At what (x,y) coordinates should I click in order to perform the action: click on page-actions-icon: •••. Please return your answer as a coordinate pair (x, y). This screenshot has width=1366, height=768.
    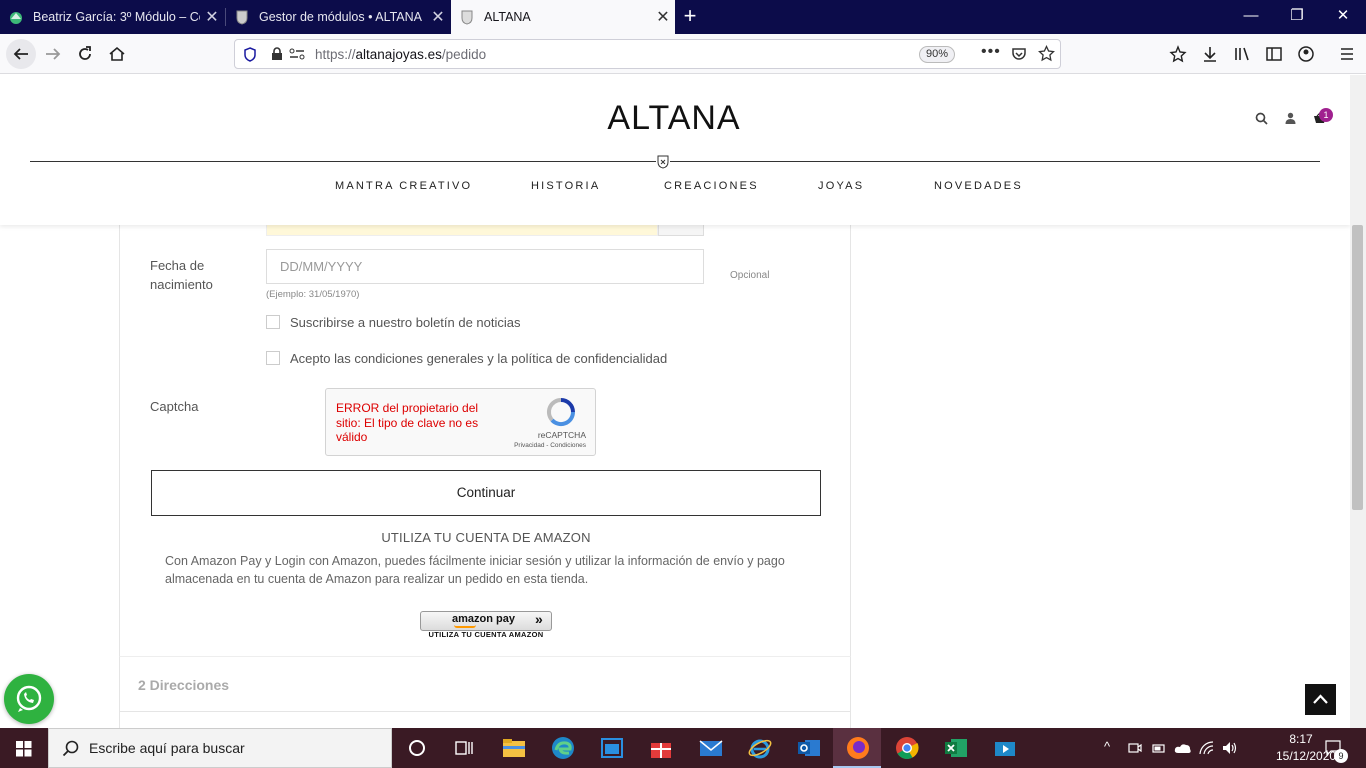
    Looking at the image, I should click on (991, 52).